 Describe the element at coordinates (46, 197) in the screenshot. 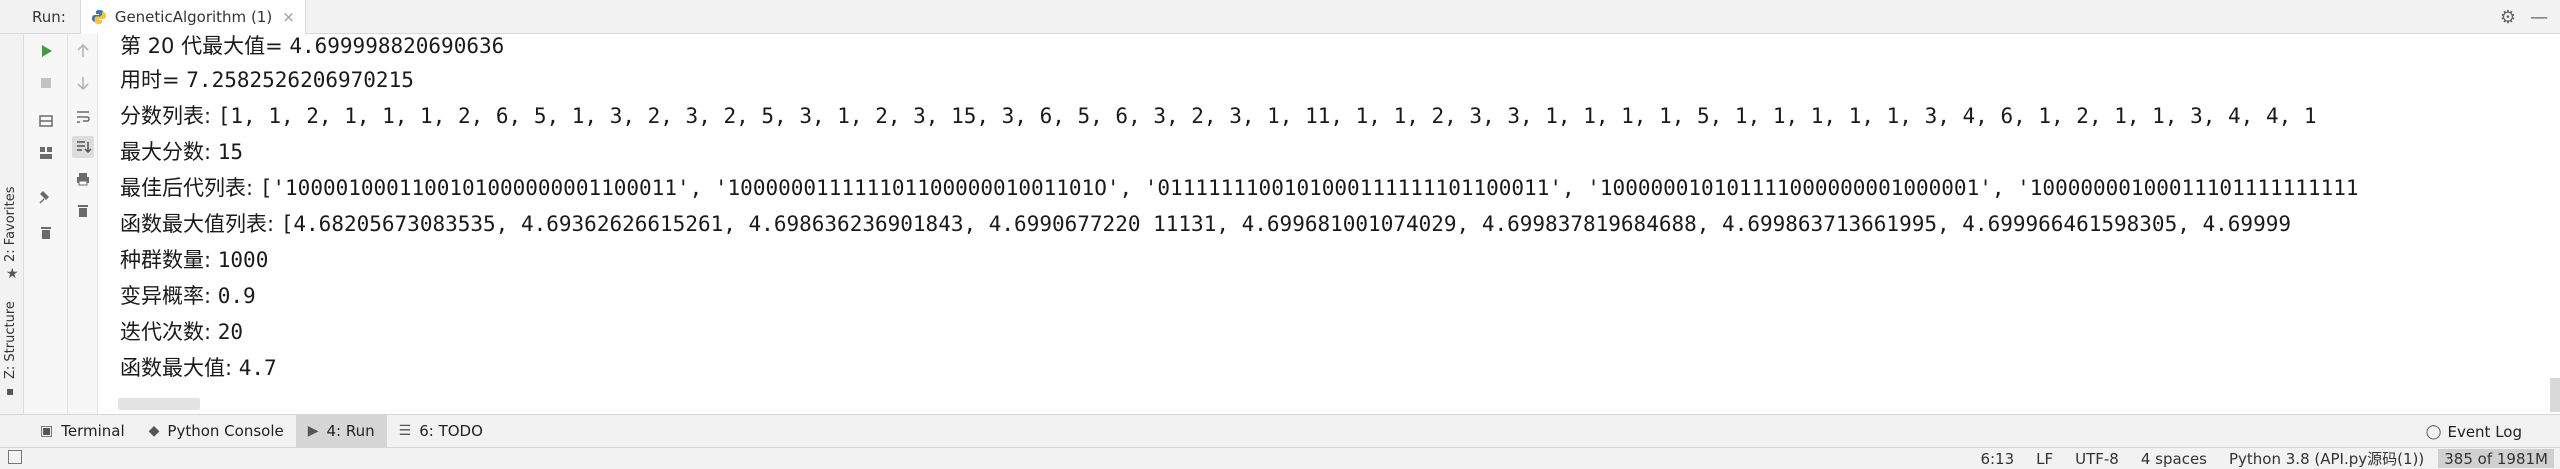

I see `pin-icon` at that location.